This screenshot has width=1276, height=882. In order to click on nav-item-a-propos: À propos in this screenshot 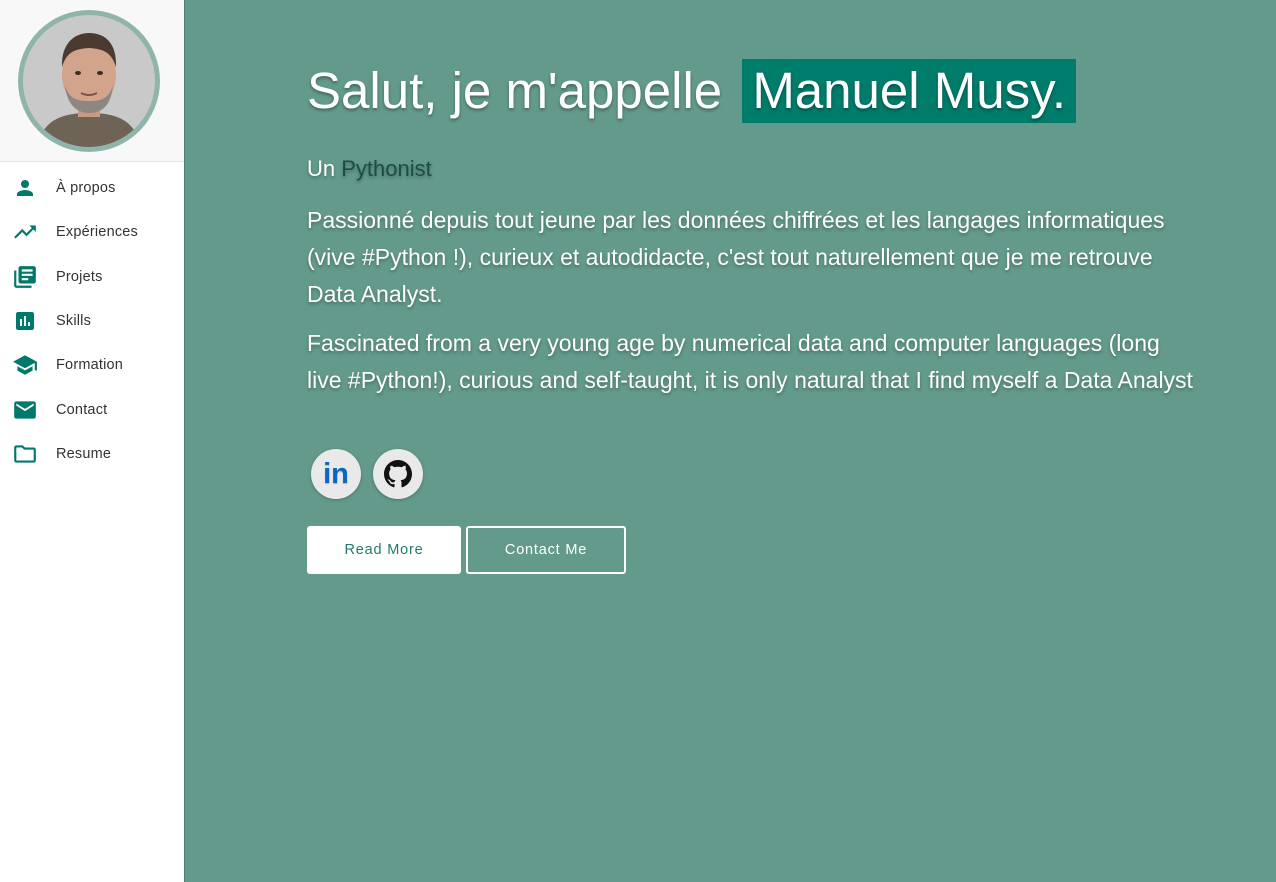, I will do `click(92, 188)`.